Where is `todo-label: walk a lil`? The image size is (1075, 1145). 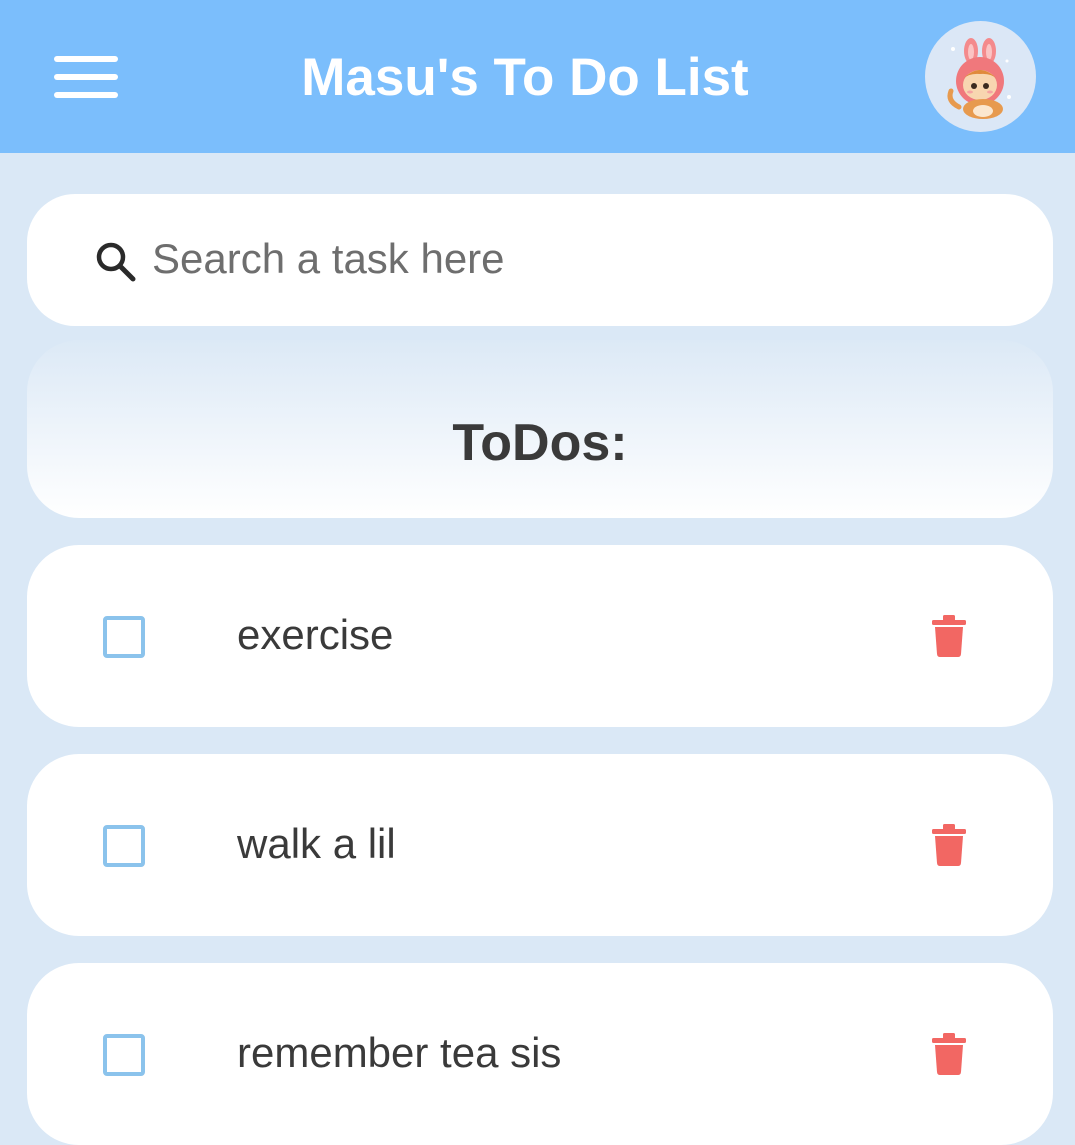
todo-label: walk a lil is located at coordinates (316, 843).